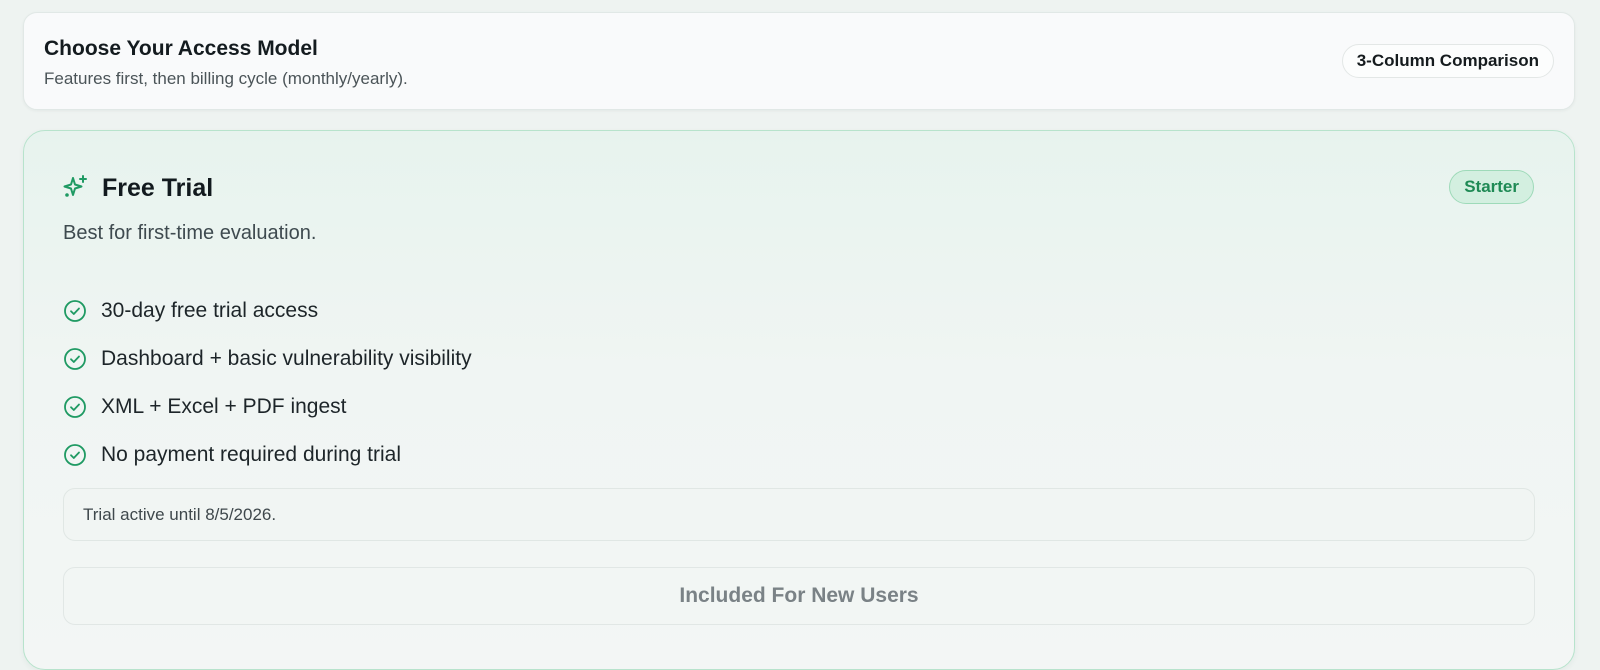  I want to click on feature-text: 30-day free trial access, so click(210, 310).